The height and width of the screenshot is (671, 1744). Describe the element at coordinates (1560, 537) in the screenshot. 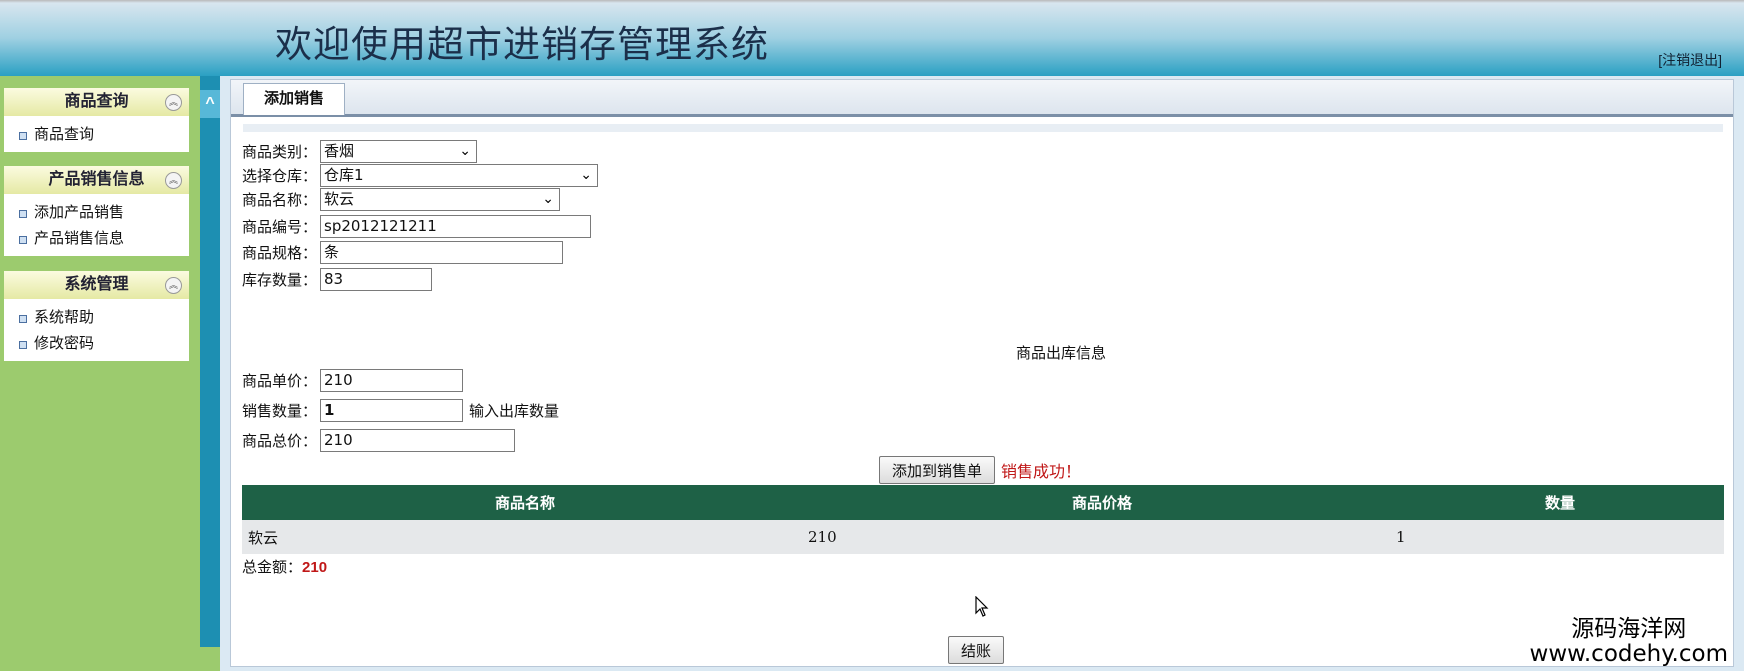

I see `cell-quantity: 1` at that location.